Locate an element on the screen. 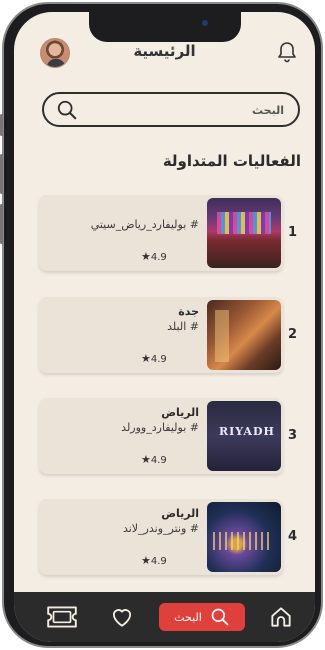 The height and width of the screenshot is (650, 325). page-title: الرئيسية is located at coordinates (164, 51).